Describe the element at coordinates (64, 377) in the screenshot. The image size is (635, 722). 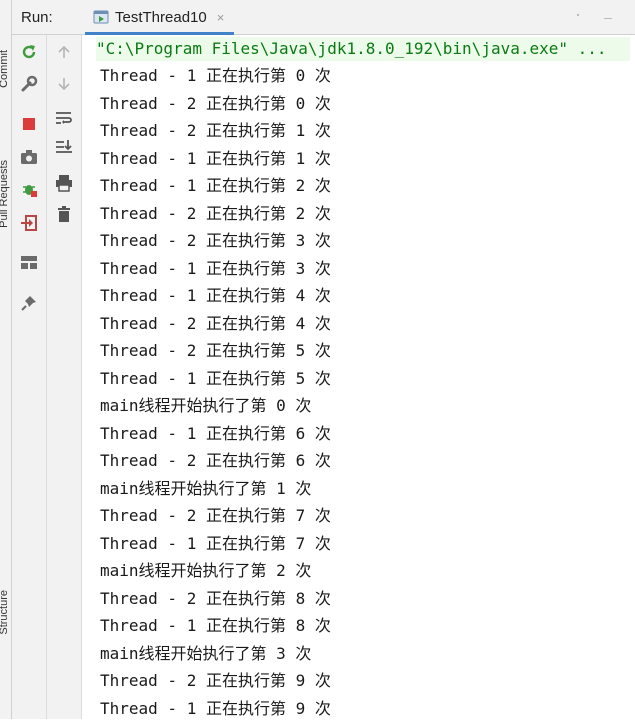
I see `run-toolbar-secondary` at that location.